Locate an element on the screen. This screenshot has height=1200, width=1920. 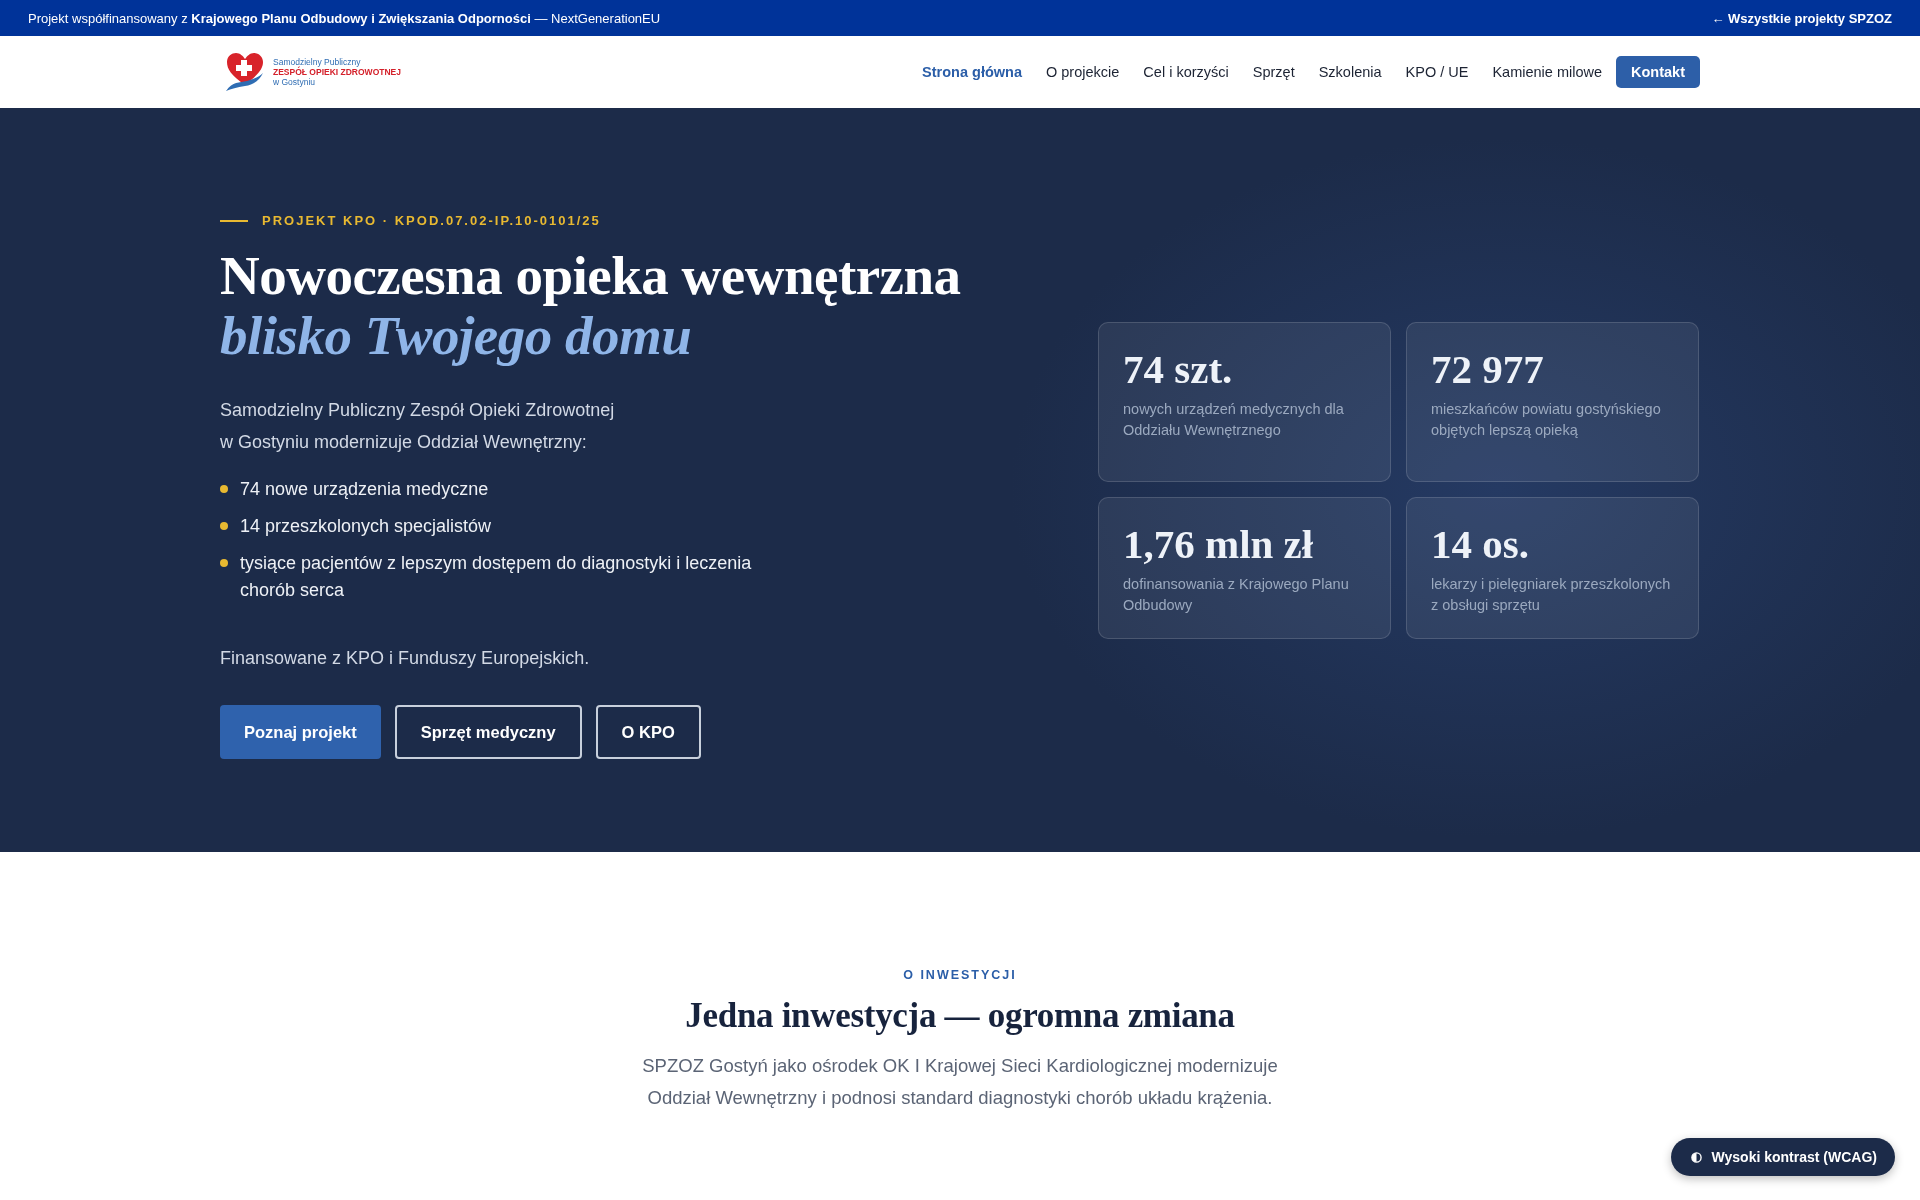
bullet-text: 74 nowe urządzenia medyczne is located at coordinates (364, 489).